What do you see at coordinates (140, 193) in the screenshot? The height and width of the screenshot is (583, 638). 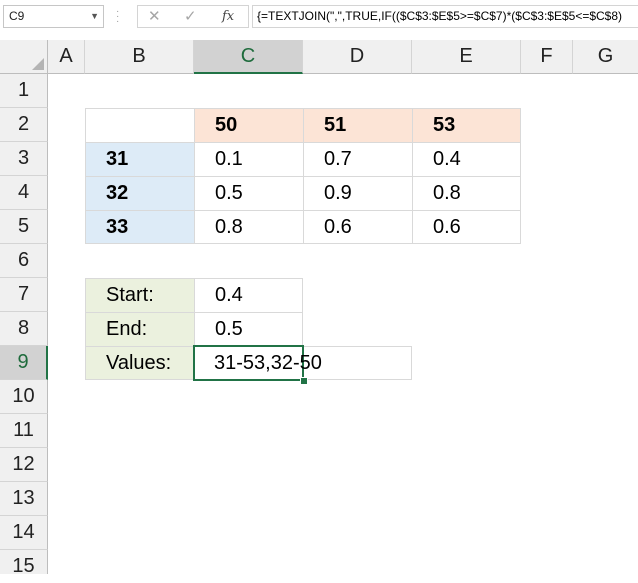 I see `table-row-label: 32` at bounding box center [140, 193].